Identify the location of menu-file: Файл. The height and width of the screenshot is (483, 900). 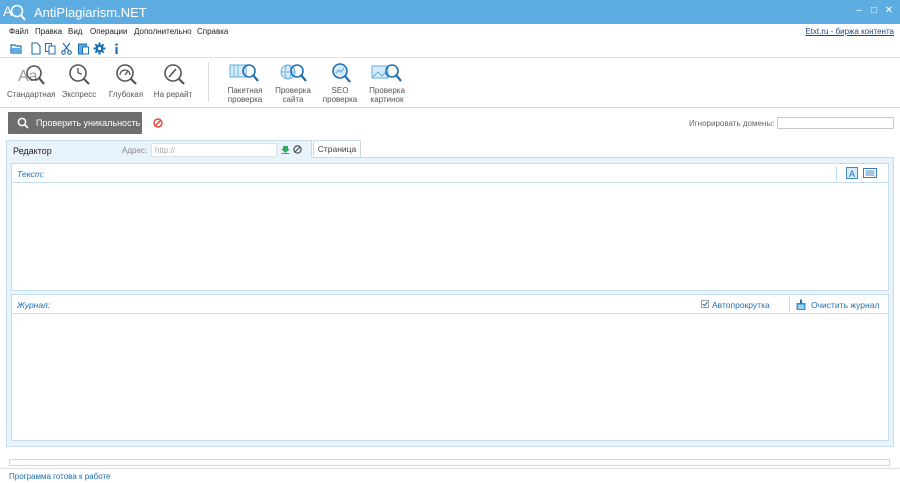
(19, 31).